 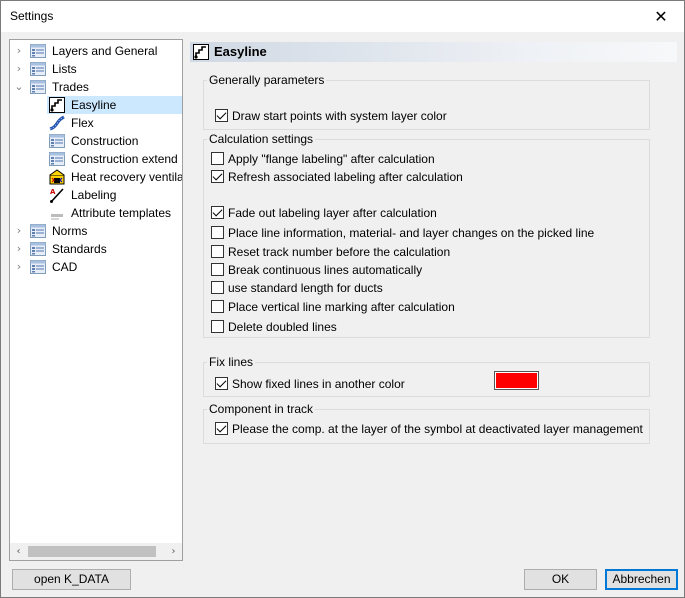 I want to click on checkbox-label: Show fixed lines in another color, so click(x=318, y=384).